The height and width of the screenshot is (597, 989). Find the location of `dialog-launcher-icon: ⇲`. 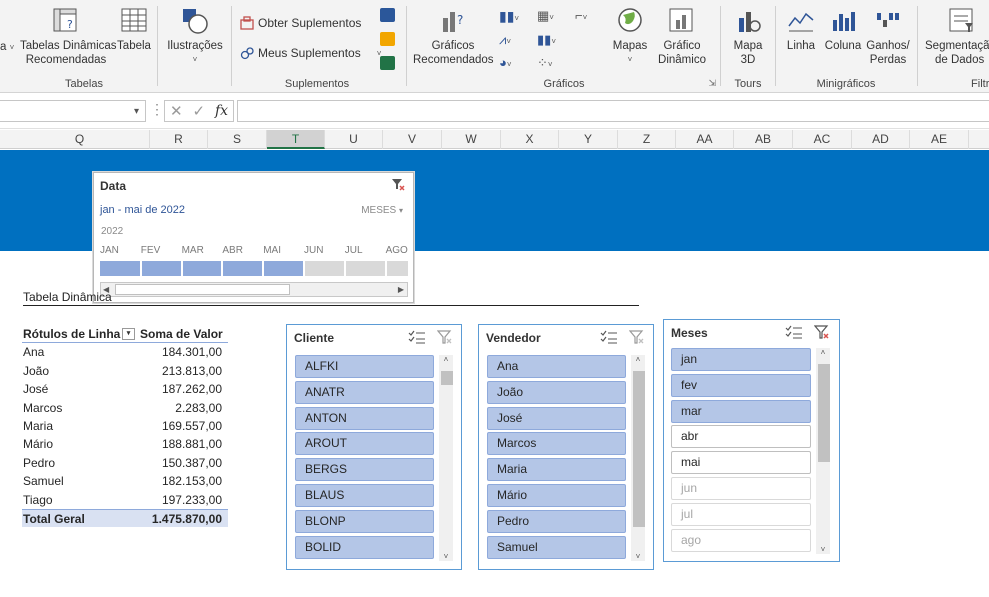

dialog-launcher-icon: ⇲ is located at coordinates (712, 83).